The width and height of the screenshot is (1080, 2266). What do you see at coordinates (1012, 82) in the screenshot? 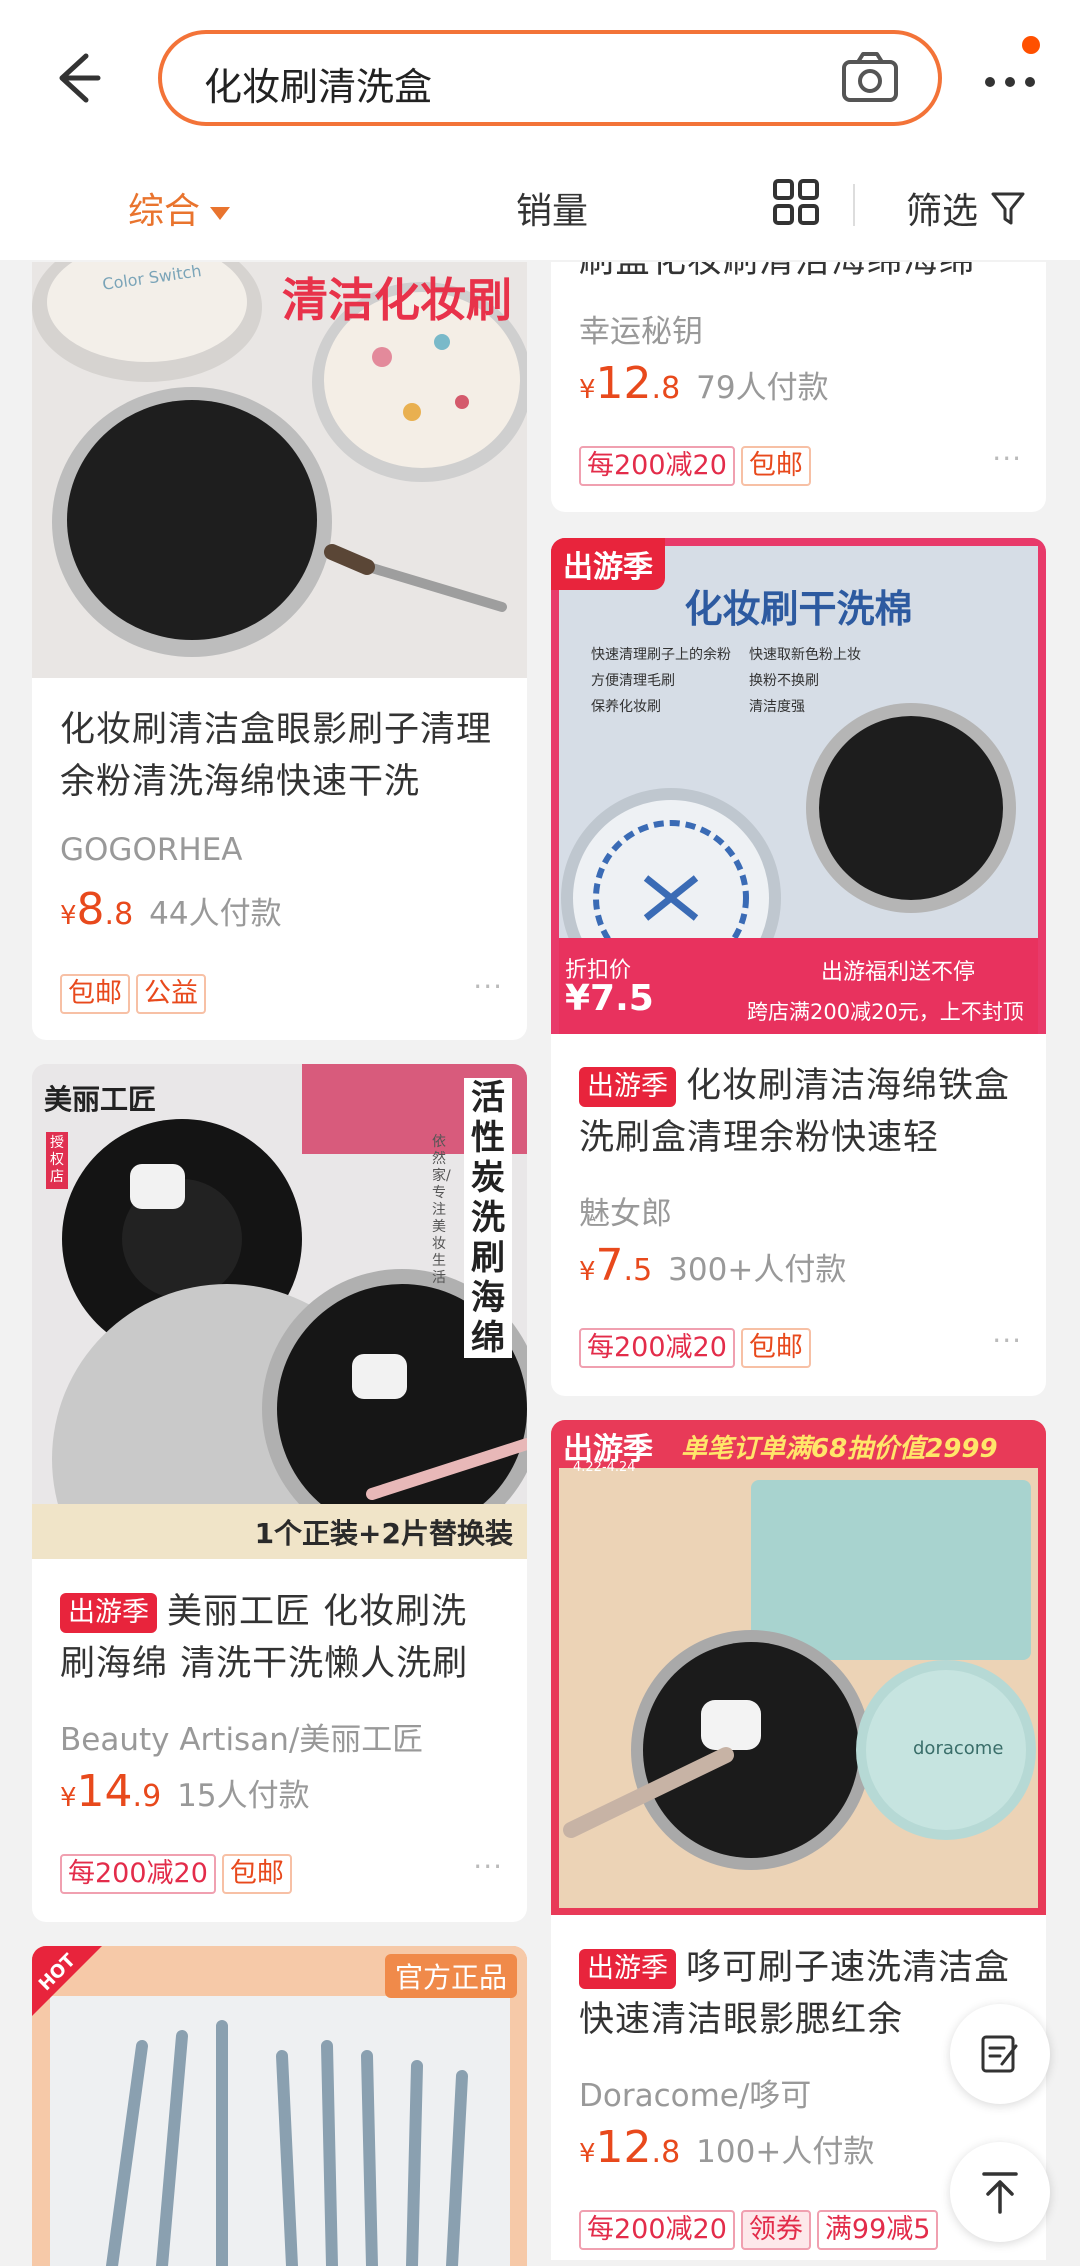
I see `more-dots-icon` at bounding box center [1012, 82].